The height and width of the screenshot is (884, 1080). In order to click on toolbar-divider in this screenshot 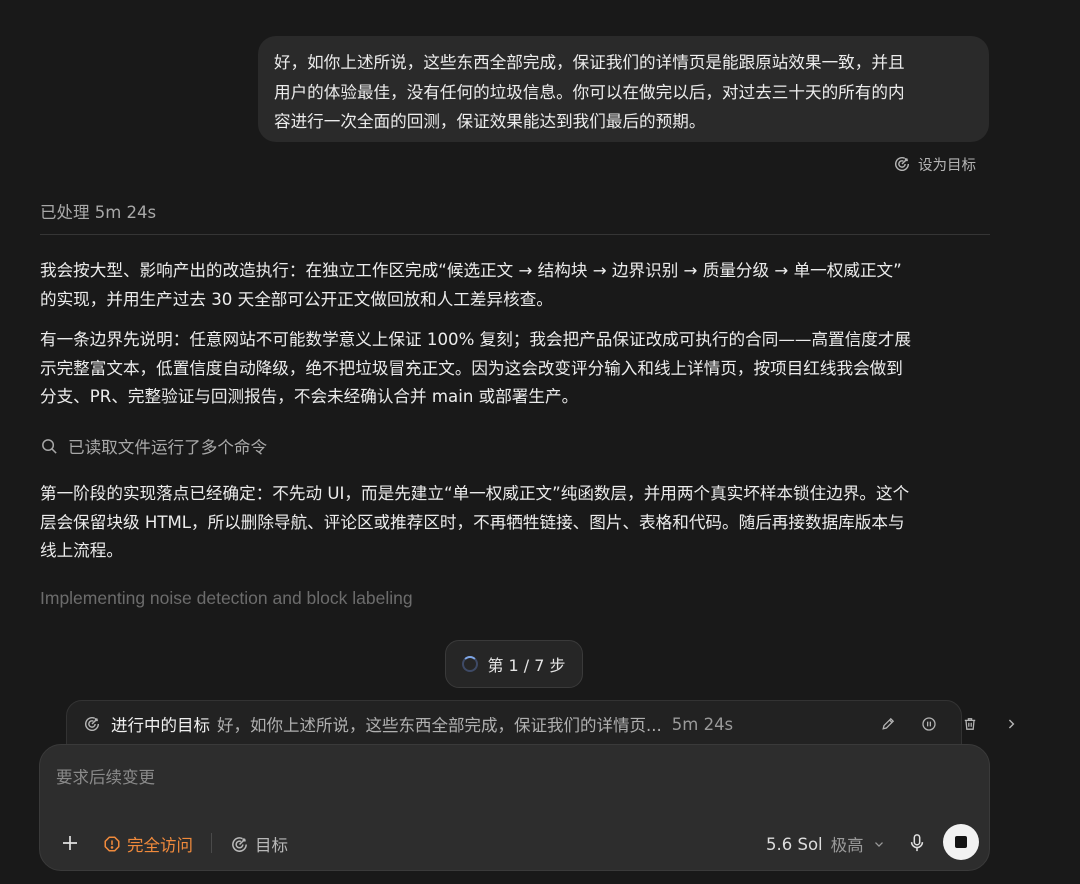, I will do `click(211, 843)`.